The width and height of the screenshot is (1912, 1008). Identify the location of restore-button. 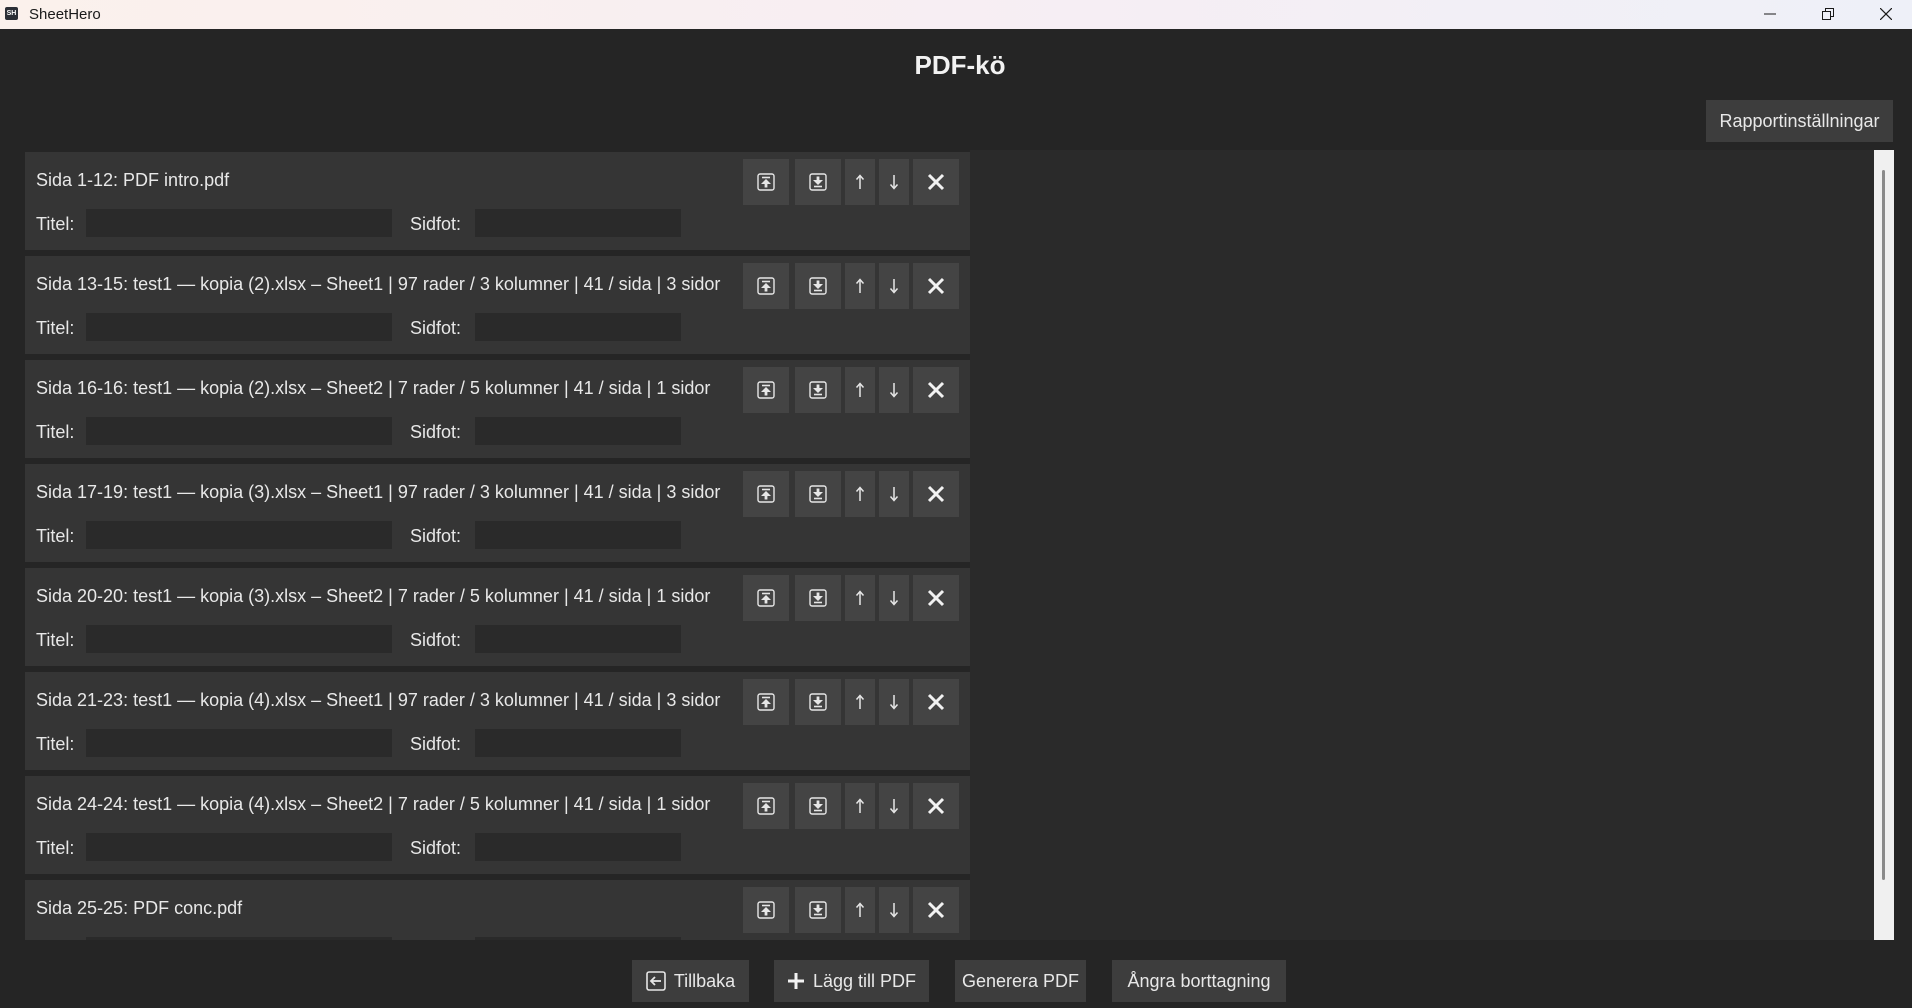
(1828, 14).